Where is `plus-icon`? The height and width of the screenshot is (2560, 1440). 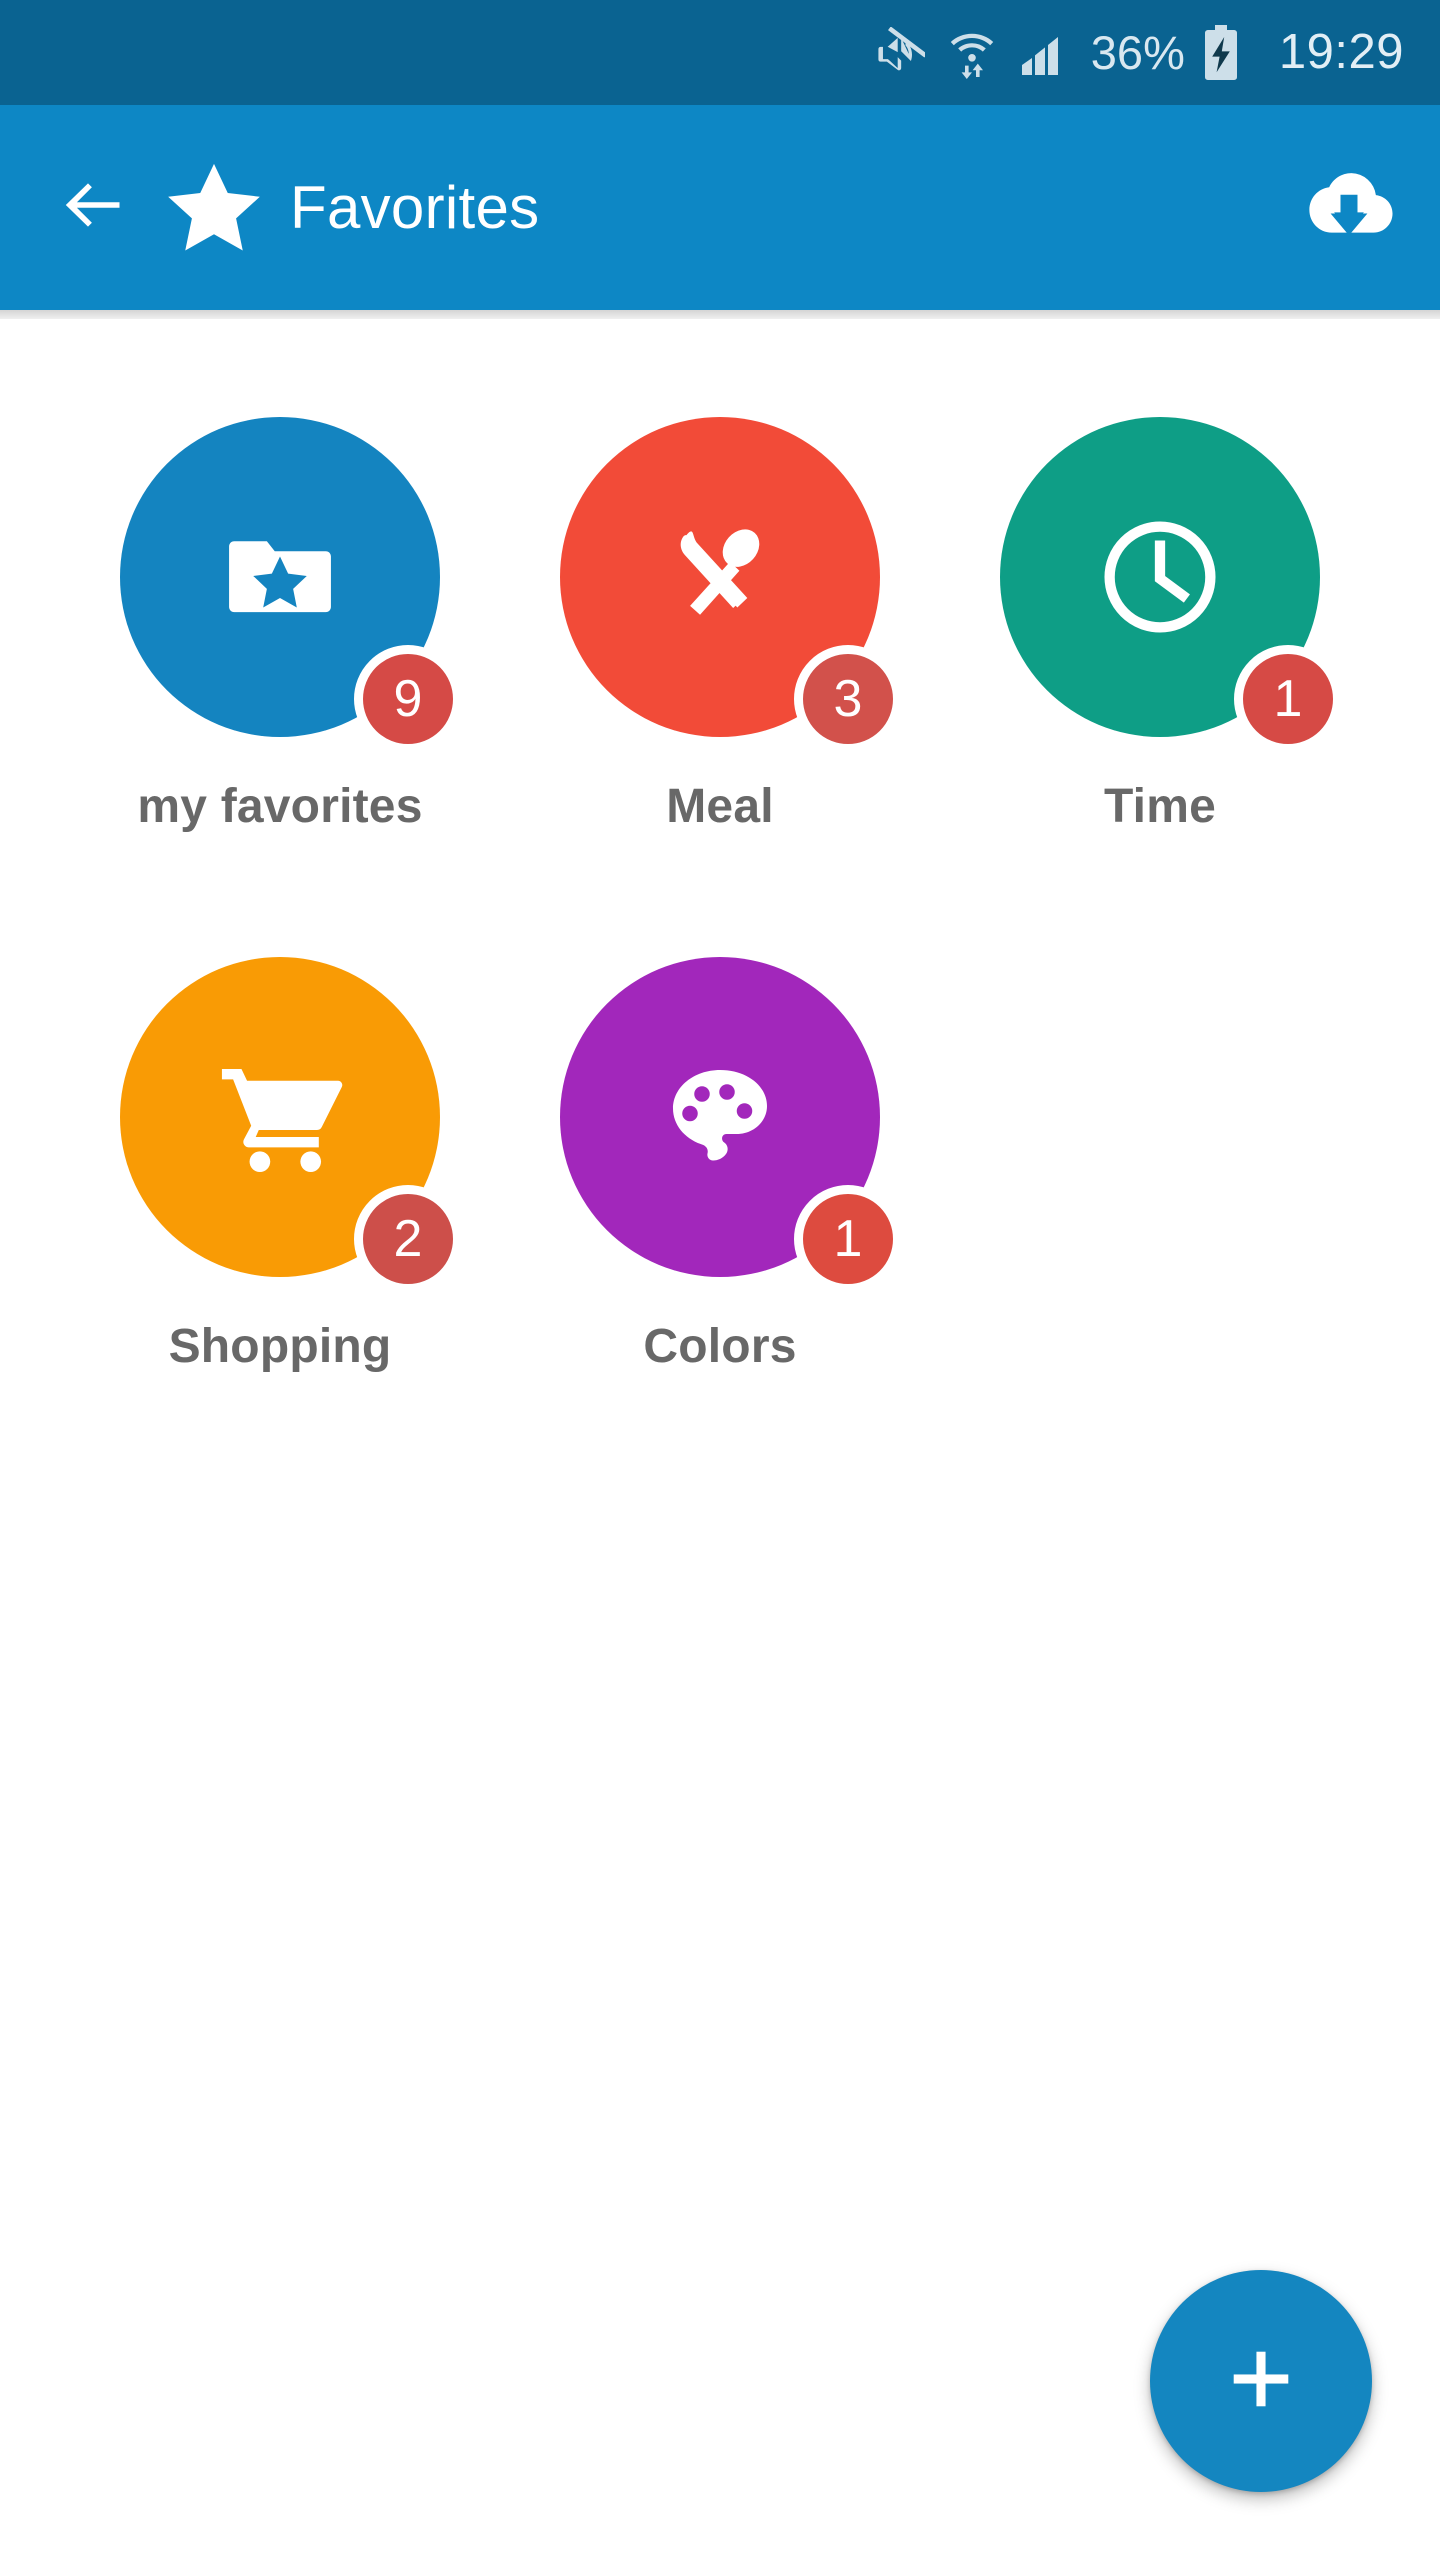
plus-icon is located at coordinates (1261, 2381).